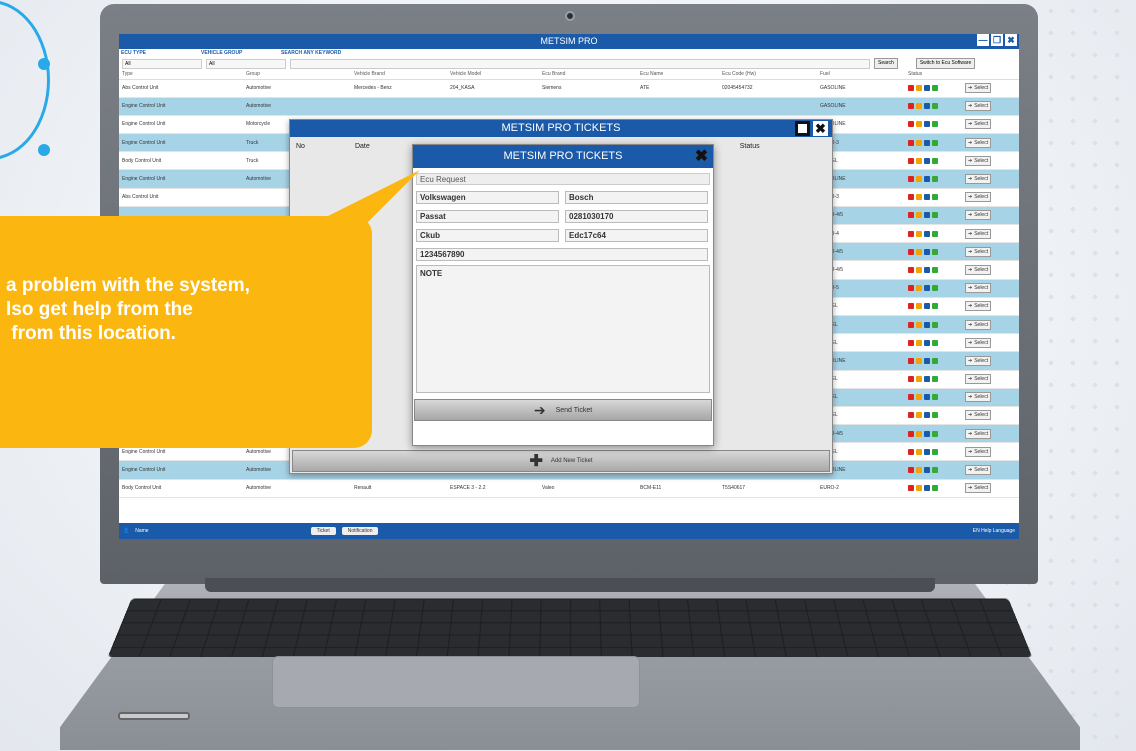  What do you see at coordinates (678, 75) in the screenshot?
I see `column-header: Ecu Name` at bounding box center [678, 75].